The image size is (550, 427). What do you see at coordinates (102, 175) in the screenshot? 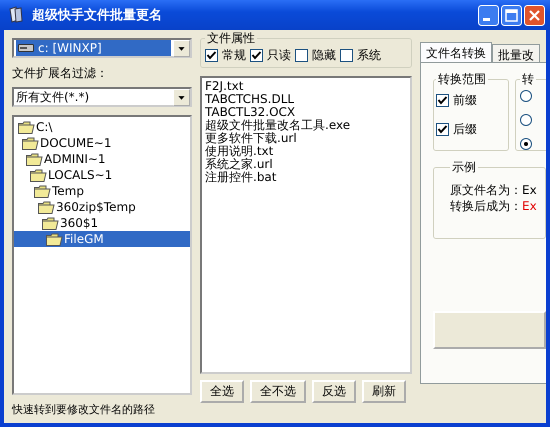
I see `folder-item: LOCALS~1` at bounding box center [102, 175].